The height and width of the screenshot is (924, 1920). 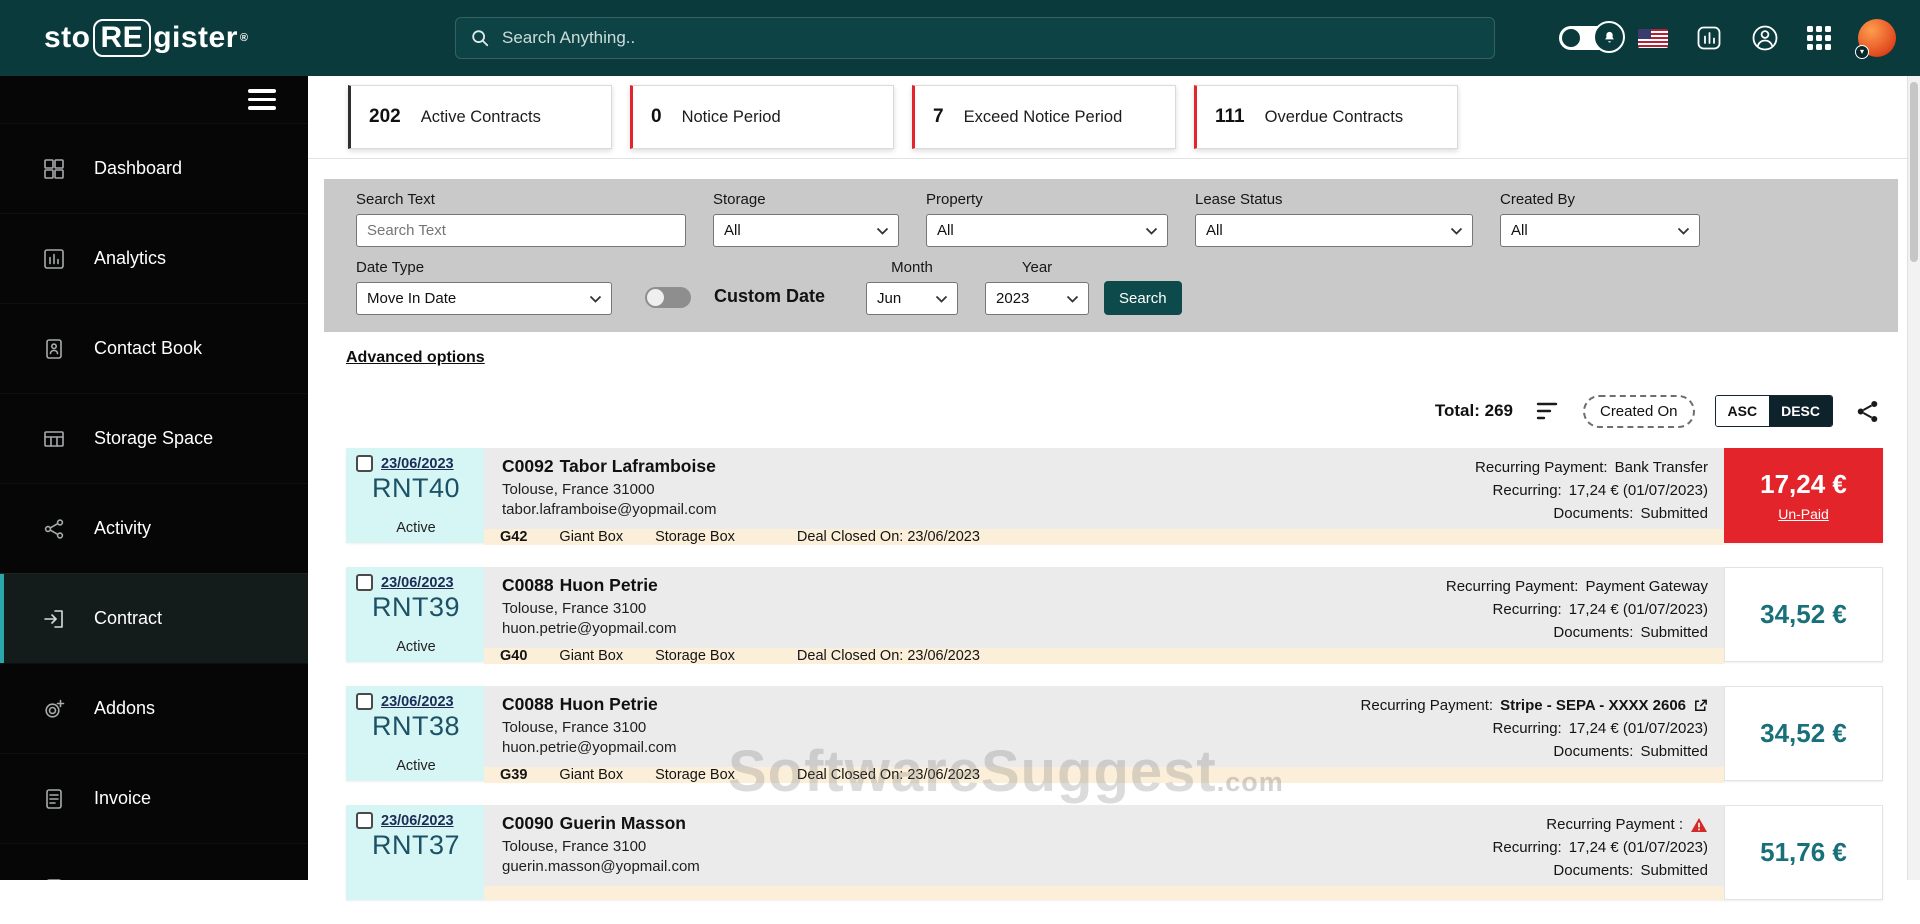 What do you see at coordinates (1803, 495) in the screenshot?
I see `amount-block: 17,24 € Un-Paid` at bounding box center [1803, 495].